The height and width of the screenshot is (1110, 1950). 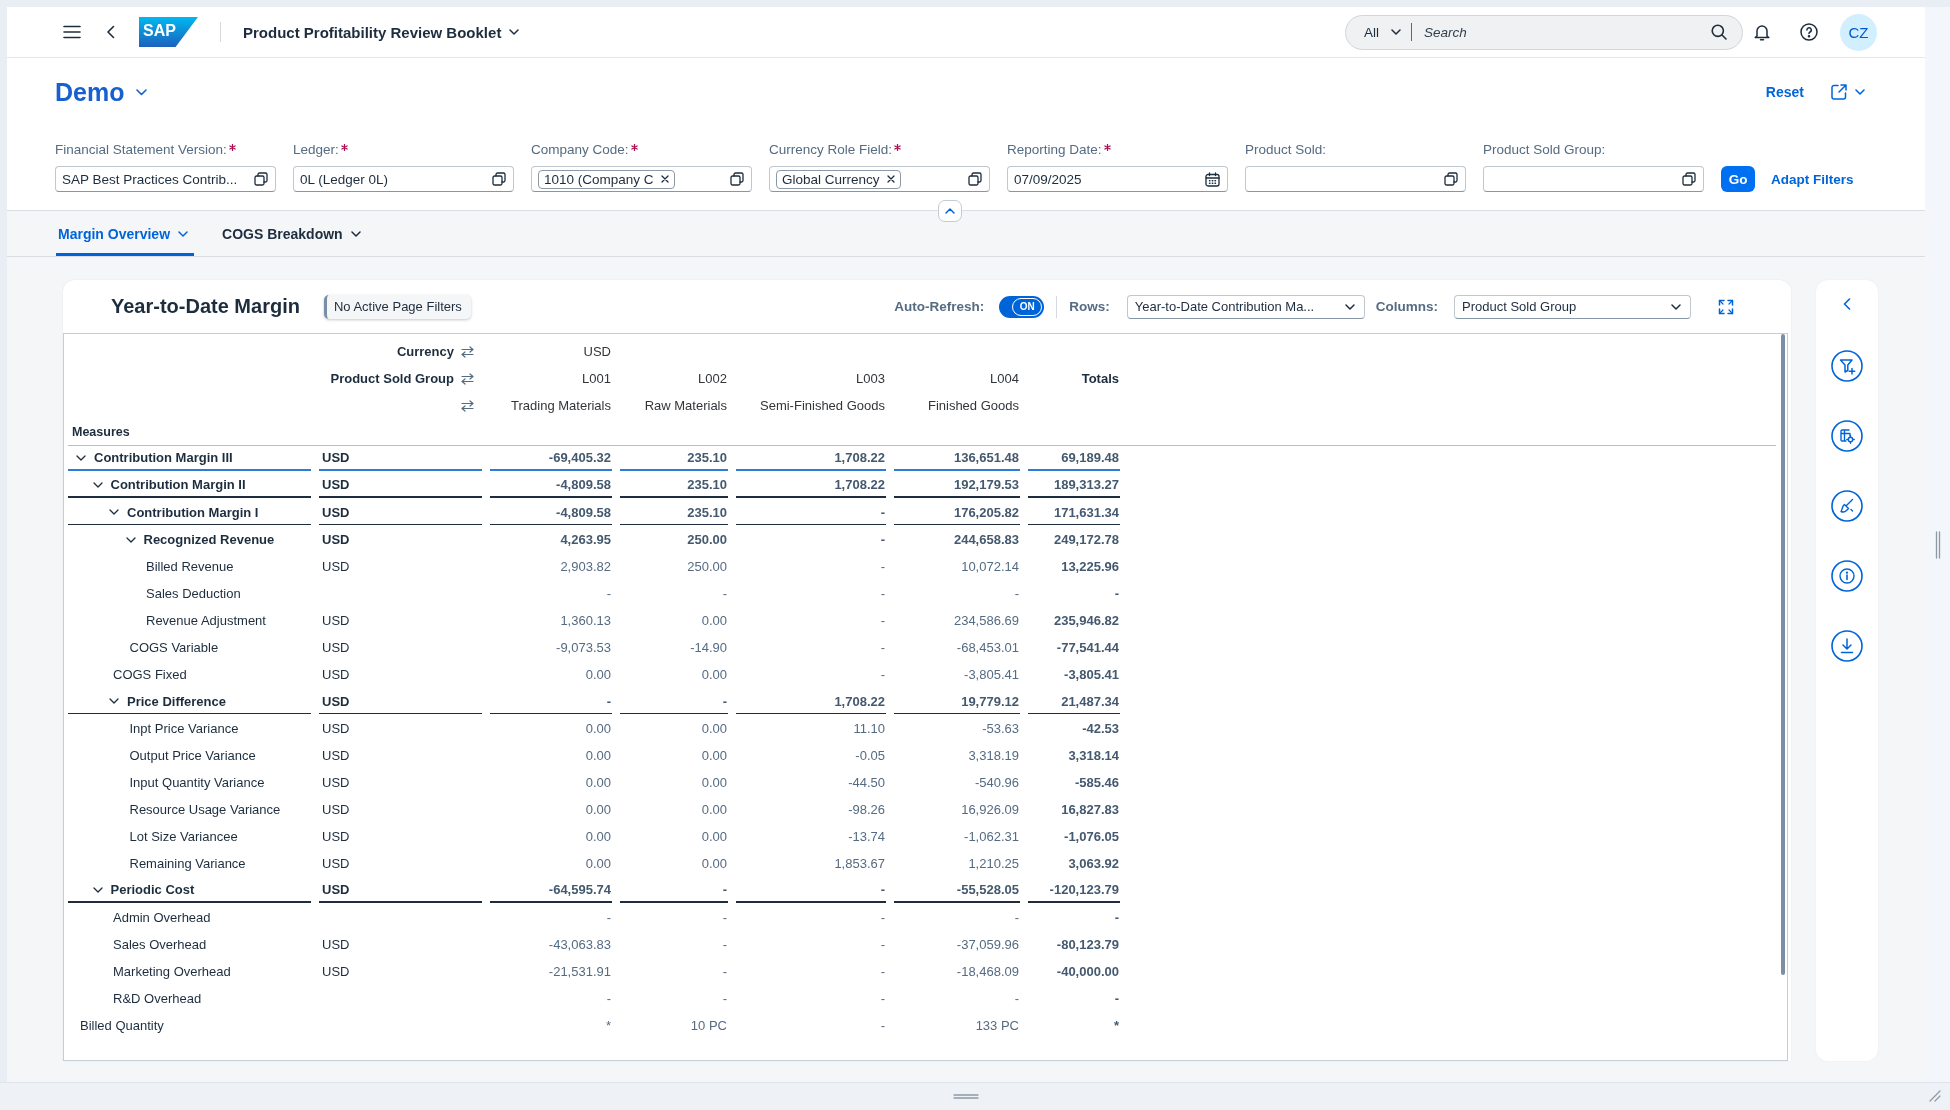 What do you see at coordinates (1847, 506) in the screenshot?
I see `paintbrush-icon` at bounding box center [1847, 506].